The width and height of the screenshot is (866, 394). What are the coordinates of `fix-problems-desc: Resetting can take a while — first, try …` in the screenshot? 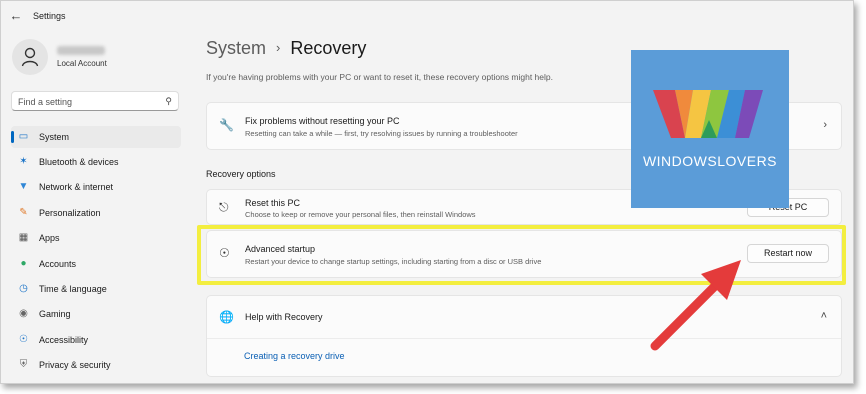 It's located at (381, 133).